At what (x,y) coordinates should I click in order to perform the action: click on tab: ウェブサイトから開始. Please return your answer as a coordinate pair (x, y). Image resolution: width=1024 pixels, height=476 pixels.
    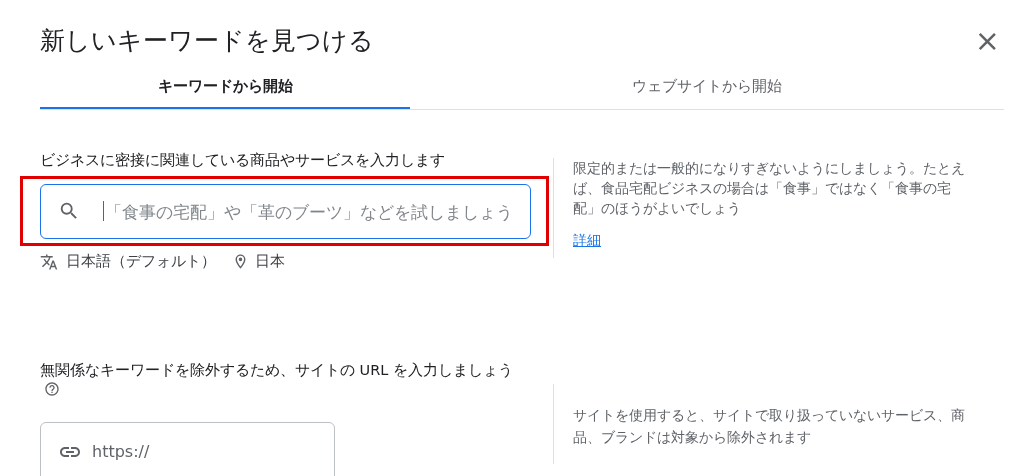
    Looking at the image, I should click on (707, 87).